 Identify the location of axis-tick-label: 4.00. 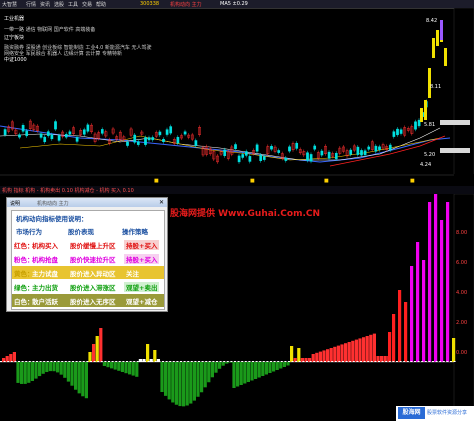
(461, 293).